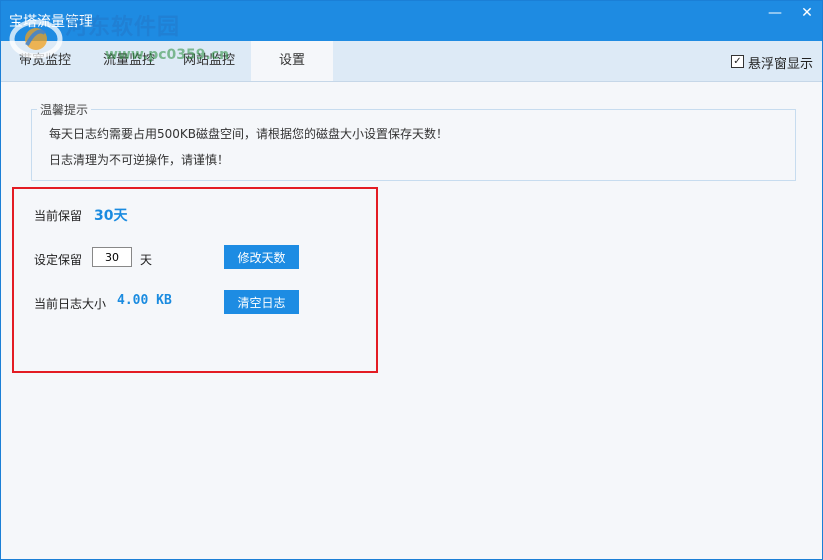 The width and height of the screenshot is (823, 560). Describe the element at coordinates (146, 260) in the screenshot. I see `days-unit-label: 天` at that location.